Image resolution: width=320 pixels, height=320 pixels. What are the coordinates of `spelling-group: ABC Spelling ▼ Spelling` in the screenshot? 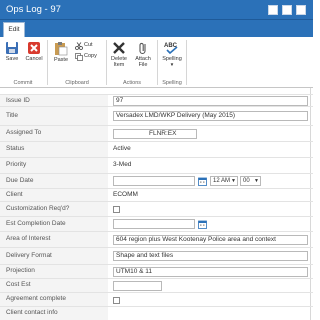 It's located at (172, 62).